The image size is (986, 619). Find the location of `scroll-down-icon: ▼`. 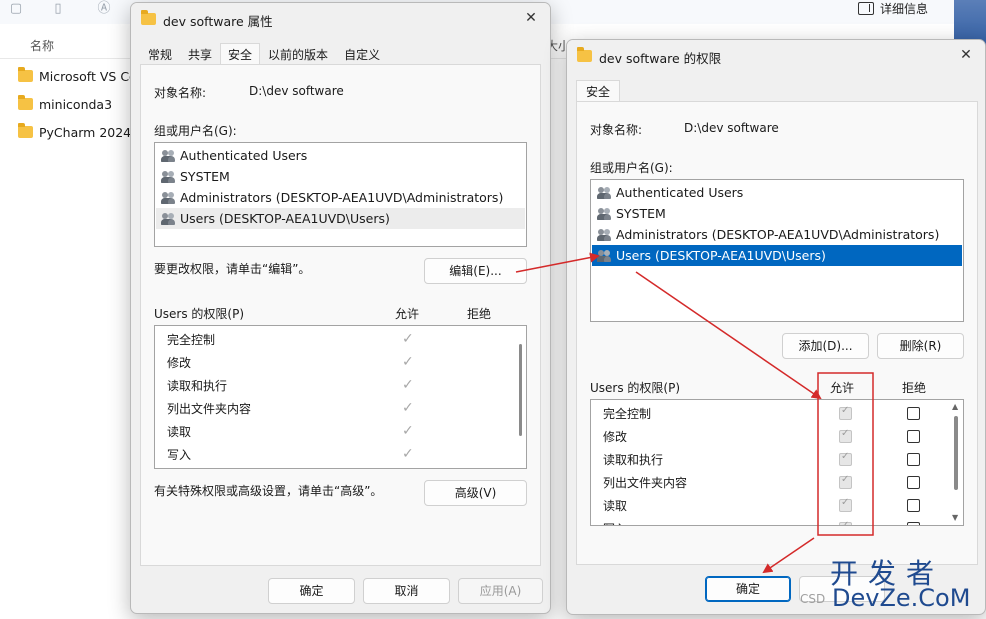

scroll-down-icon: ▼ is located at coordinates (955, 517).